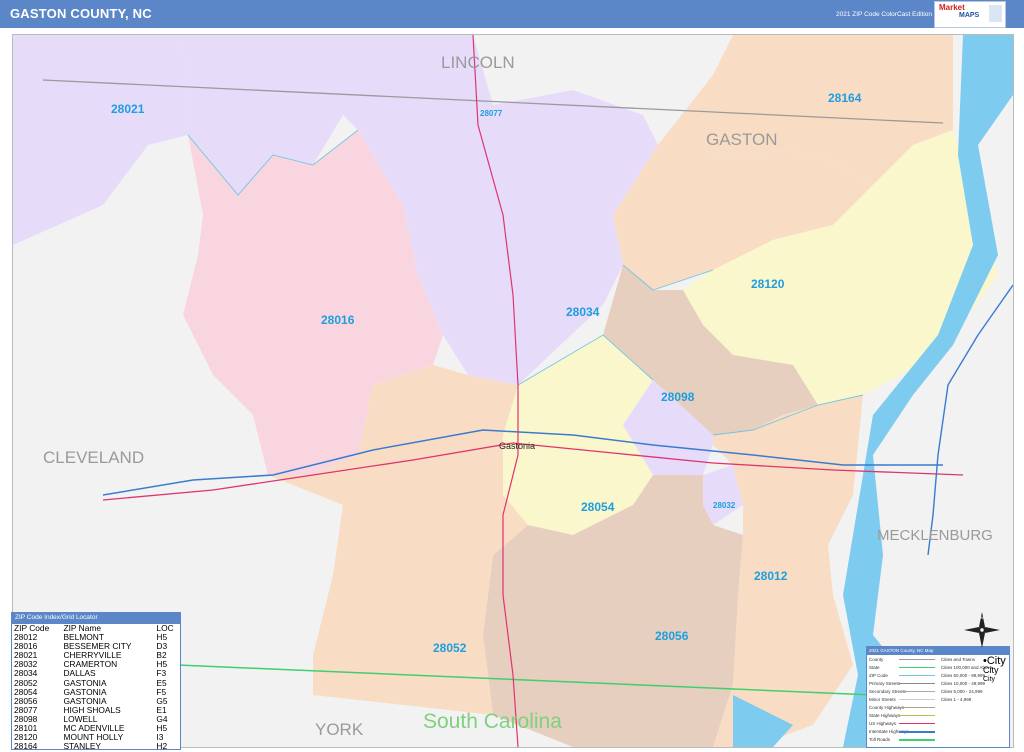 This screenshot has height=752, width=1024. What do you see at coordinates (880, 739) in the screenshot?
I see `legend-item: Toll Roads` at bounding box center [880, 739].